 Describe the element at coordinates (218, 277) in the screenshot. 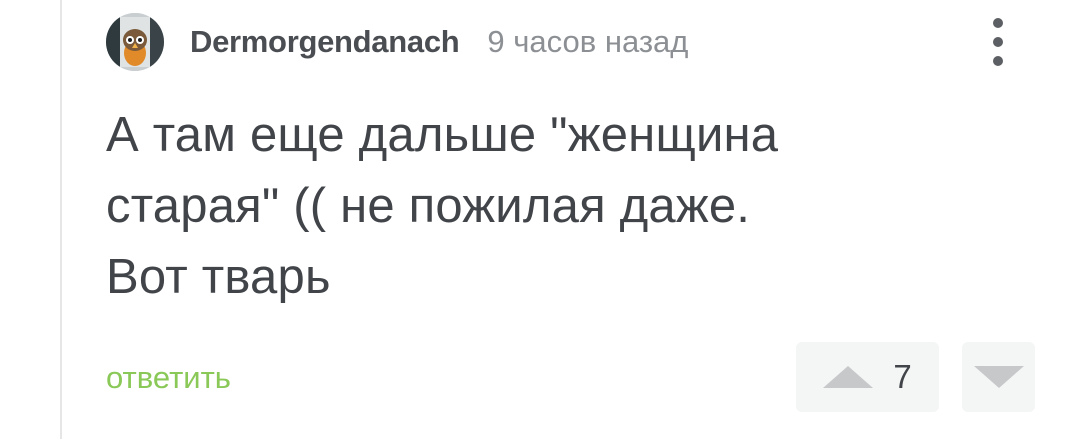

I see `comment-line: Вот тварь` at that location.